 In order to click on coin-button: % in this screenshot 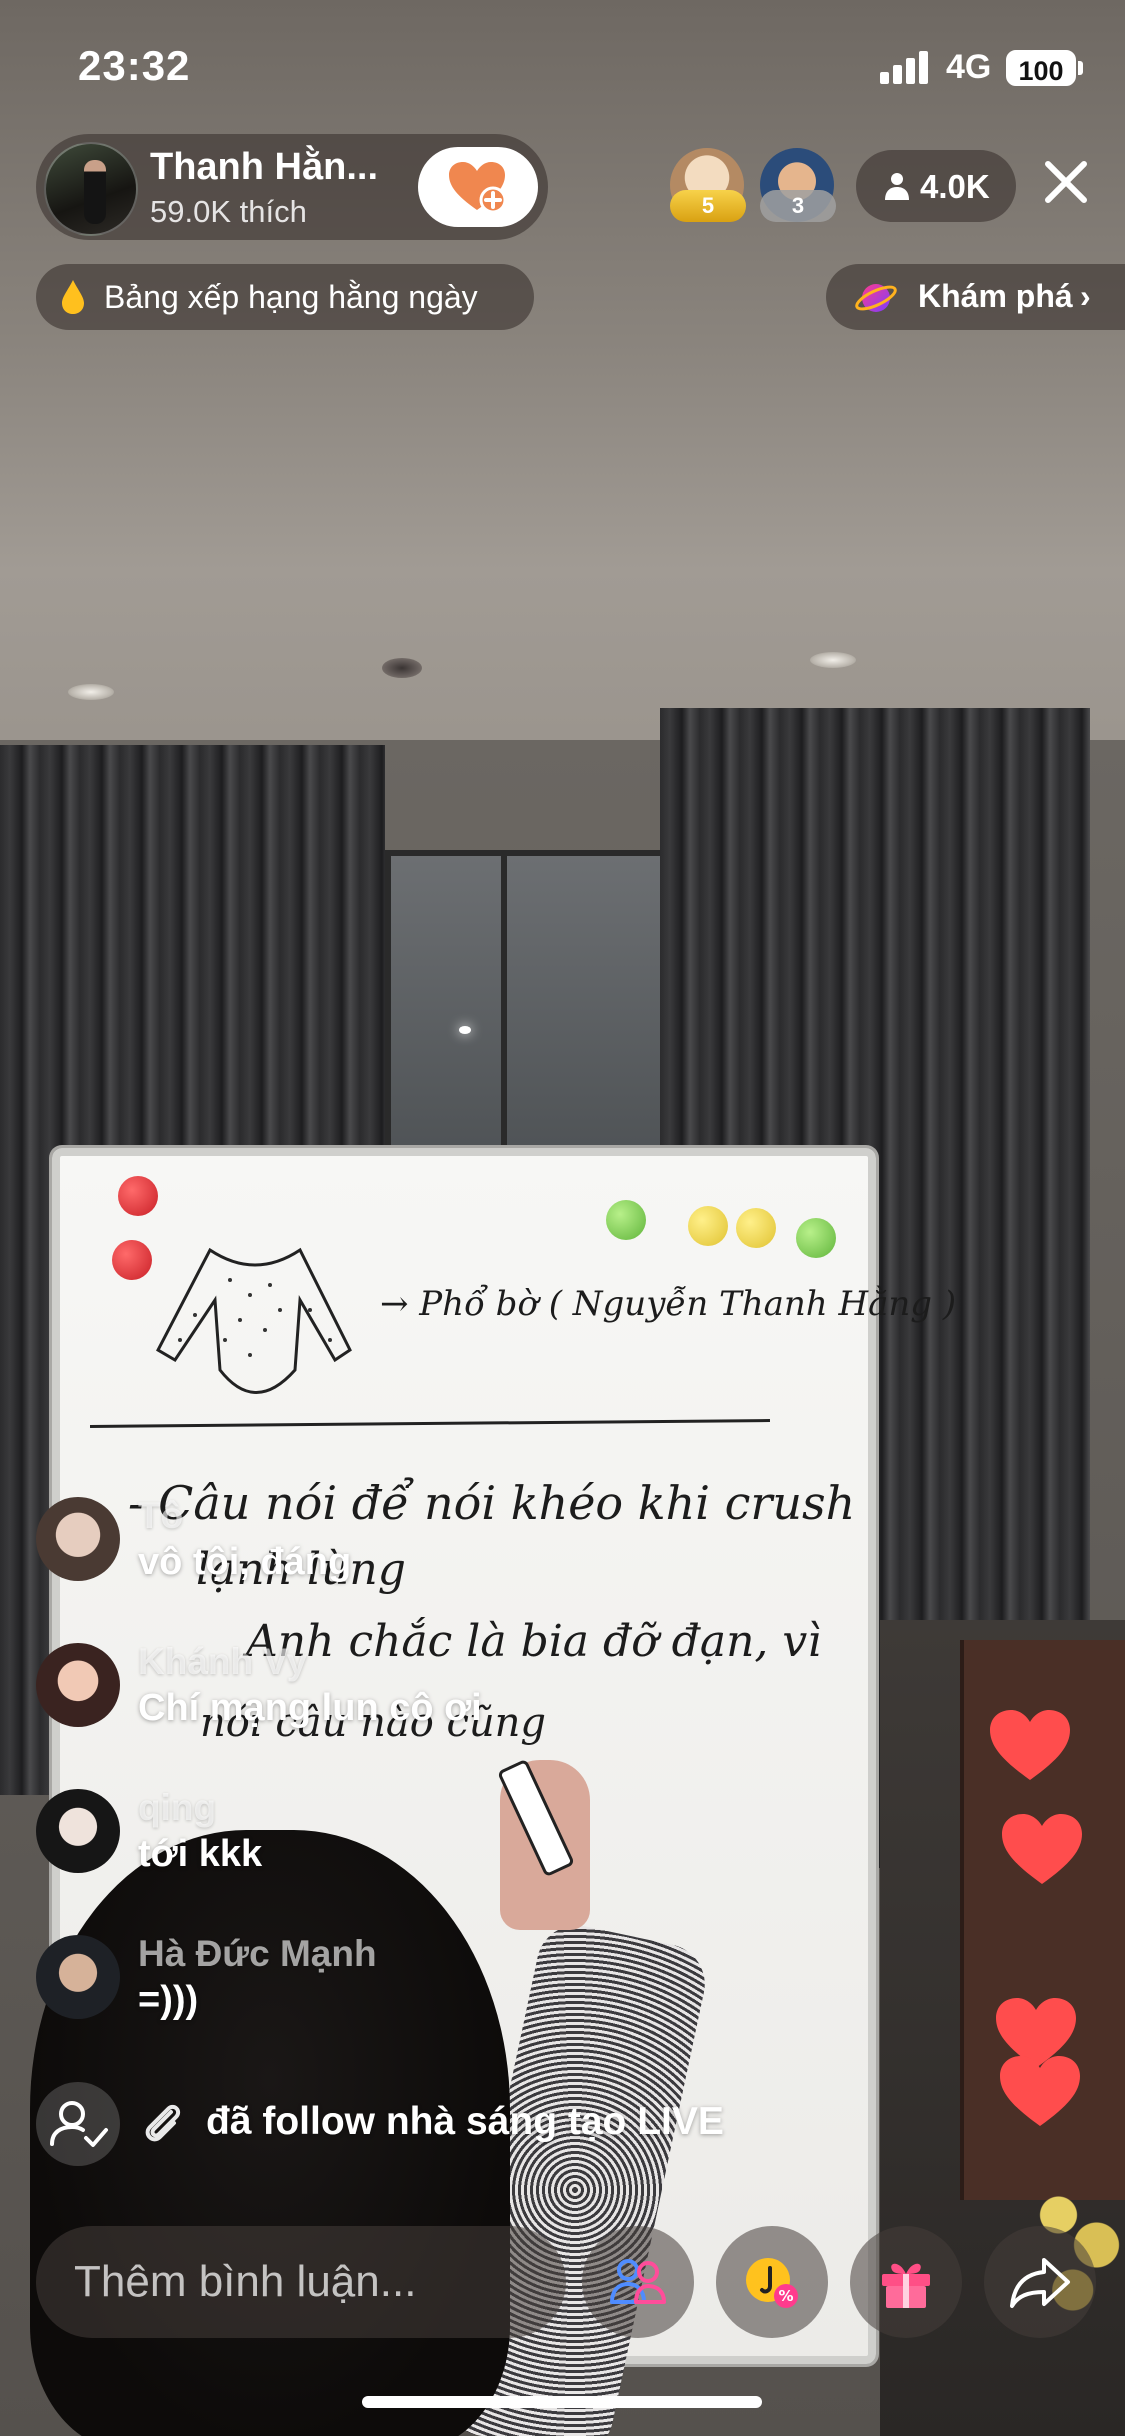, I will do `click(772, 2282)`.